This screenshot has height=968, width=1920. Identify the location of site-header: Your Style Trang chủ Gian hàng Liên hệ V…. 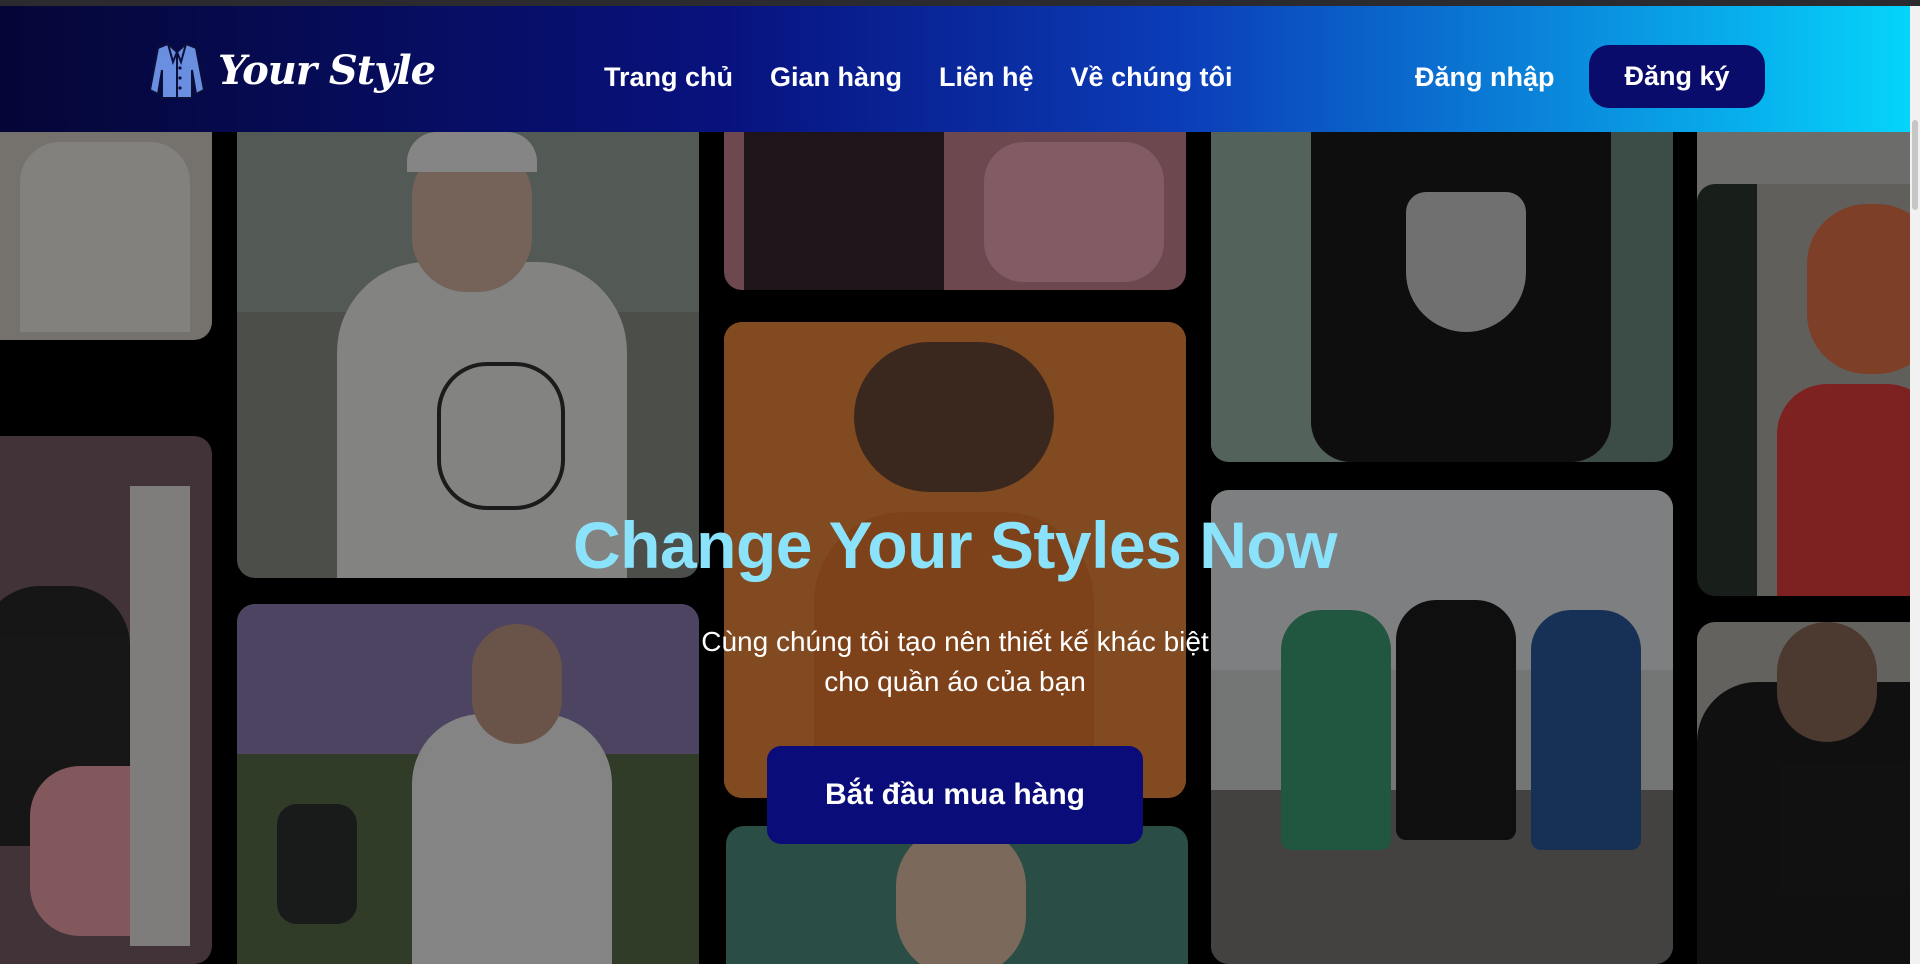
(955, 69).